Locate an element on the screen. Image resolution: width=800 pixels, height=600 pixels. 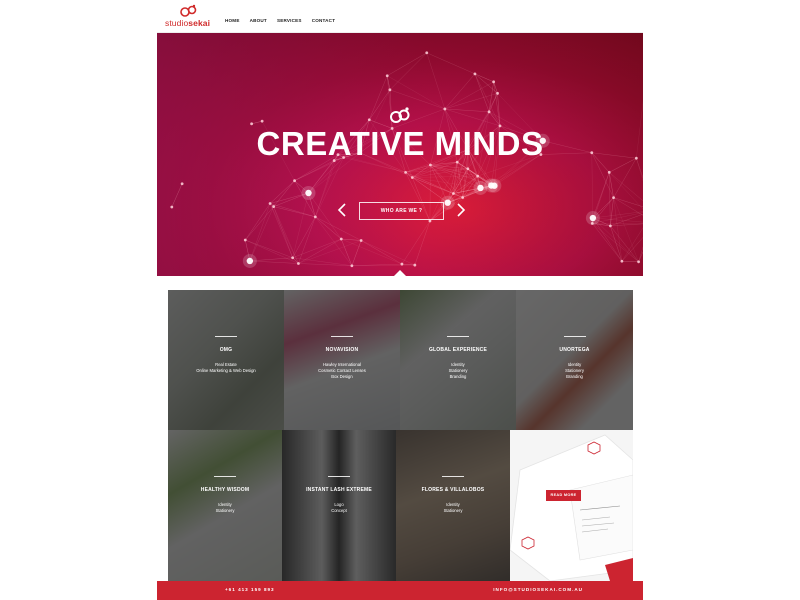
tile-title: UNORTEGA is located at coordinates (574, 350).